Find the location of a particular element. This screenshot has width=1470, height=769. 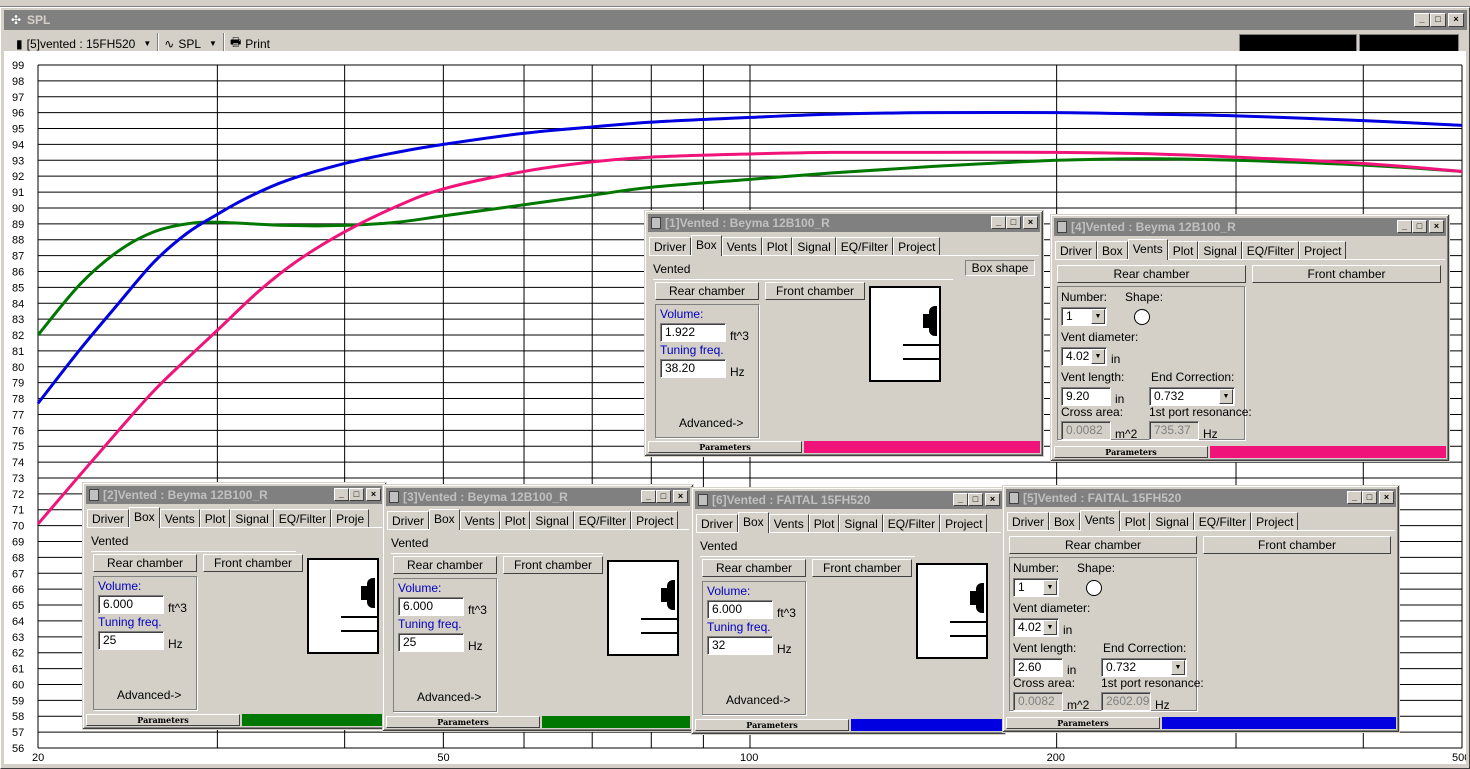

tuning-input: 32 is located at coordinates (740, 645).